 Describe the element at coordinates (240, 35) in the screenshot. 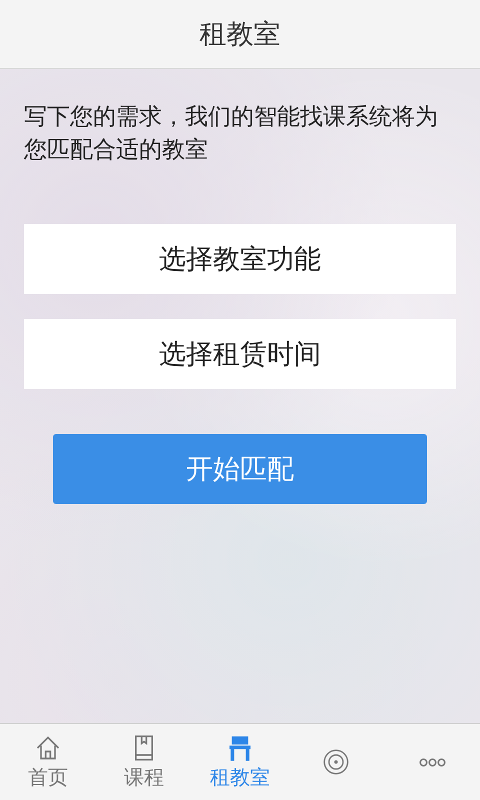

I see `page-title: 租教室` at that location.